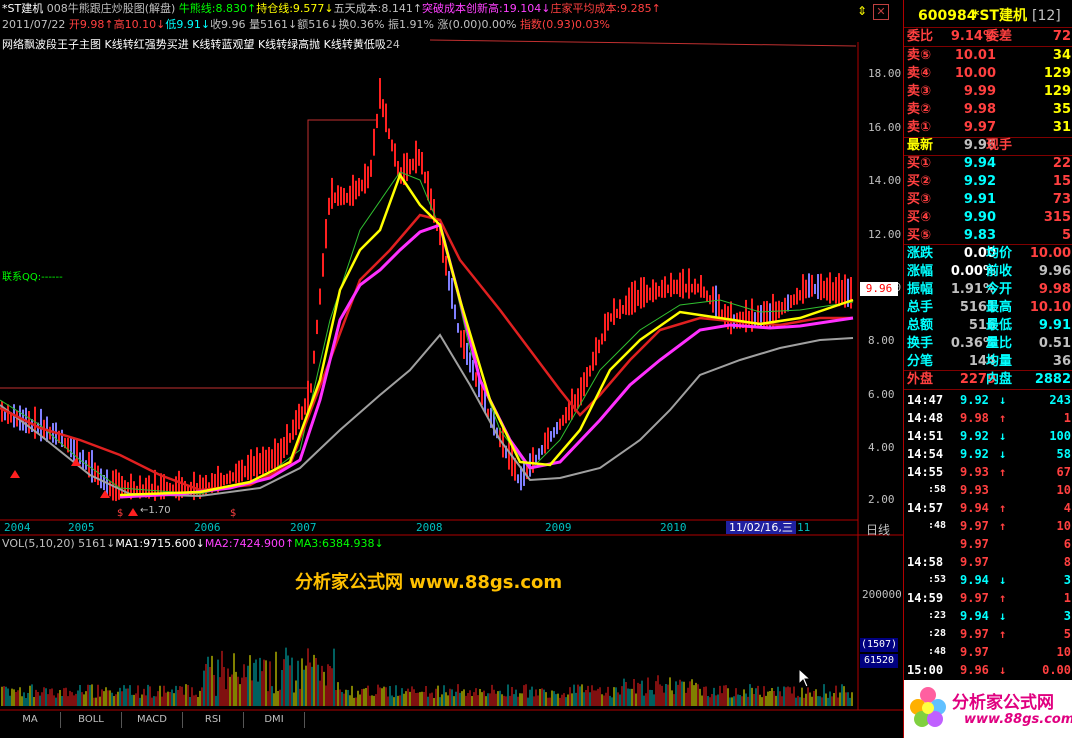 This screenshot has height=738, width=1072. Describe the element at coordinates (881, 447) in the screenshot. I see `price-tick-label: 4.00` at that location.